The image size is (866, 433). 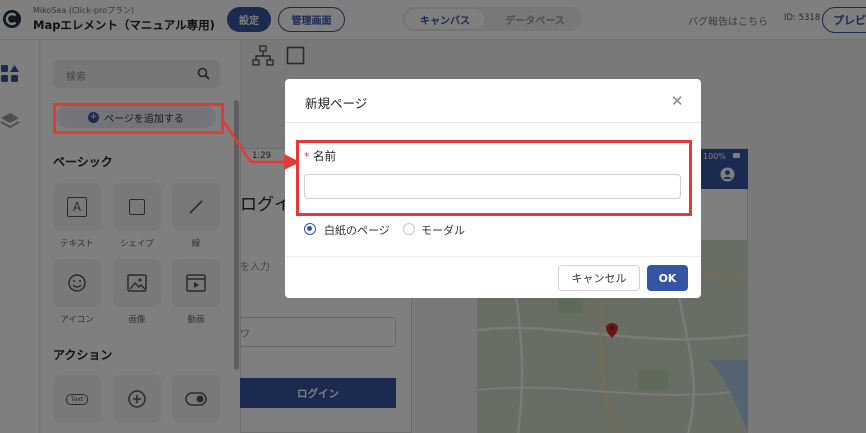 What do you see at coordinates (409, 229) in the screenshot?
I see `radio-modal` at bounding box center [409, 229].